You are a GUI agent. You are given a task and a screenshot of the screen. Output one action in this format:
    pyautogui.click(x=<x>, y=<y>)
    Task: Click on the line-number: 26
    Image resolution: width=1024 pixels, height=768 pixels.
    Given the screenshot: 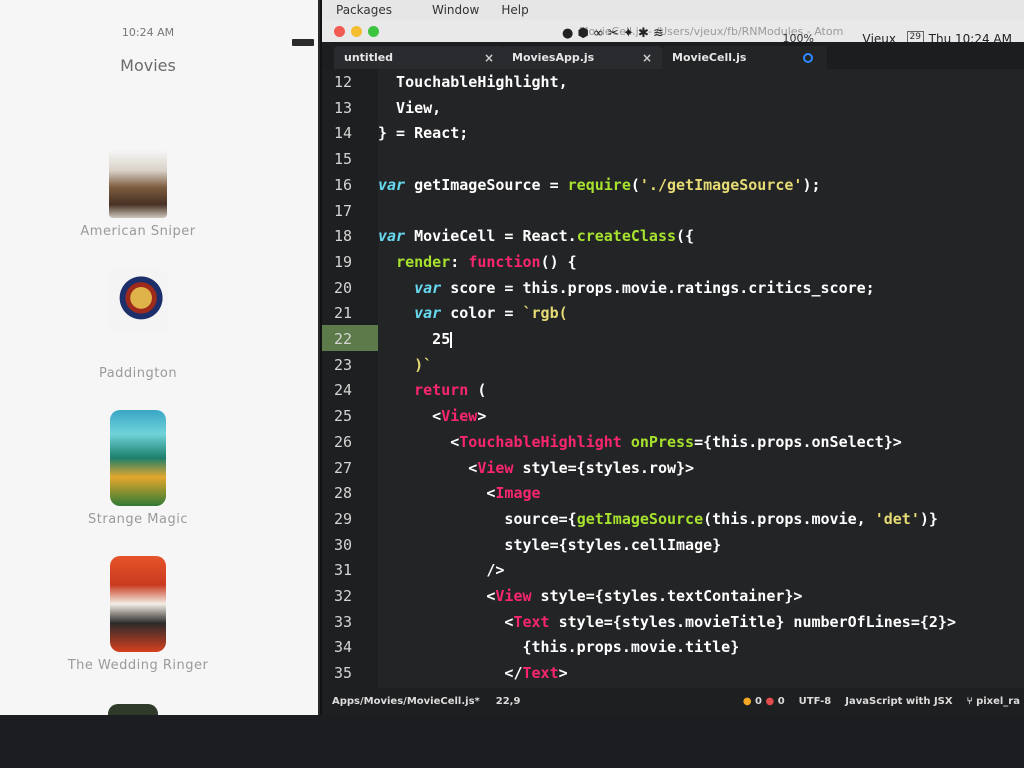 What is the action you would take?
    pyautogui.click(x=343, y=441)
    